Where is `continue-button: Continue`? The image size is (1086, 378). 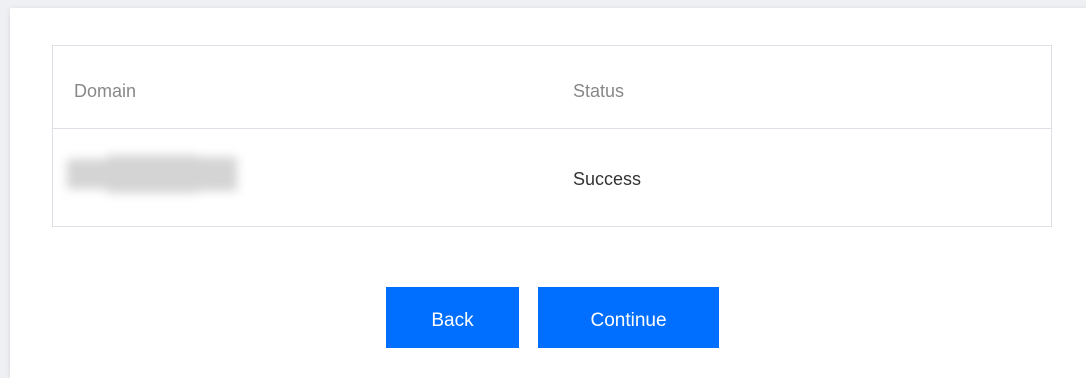 continue-button: Continue is located at coordinates (628, 317).